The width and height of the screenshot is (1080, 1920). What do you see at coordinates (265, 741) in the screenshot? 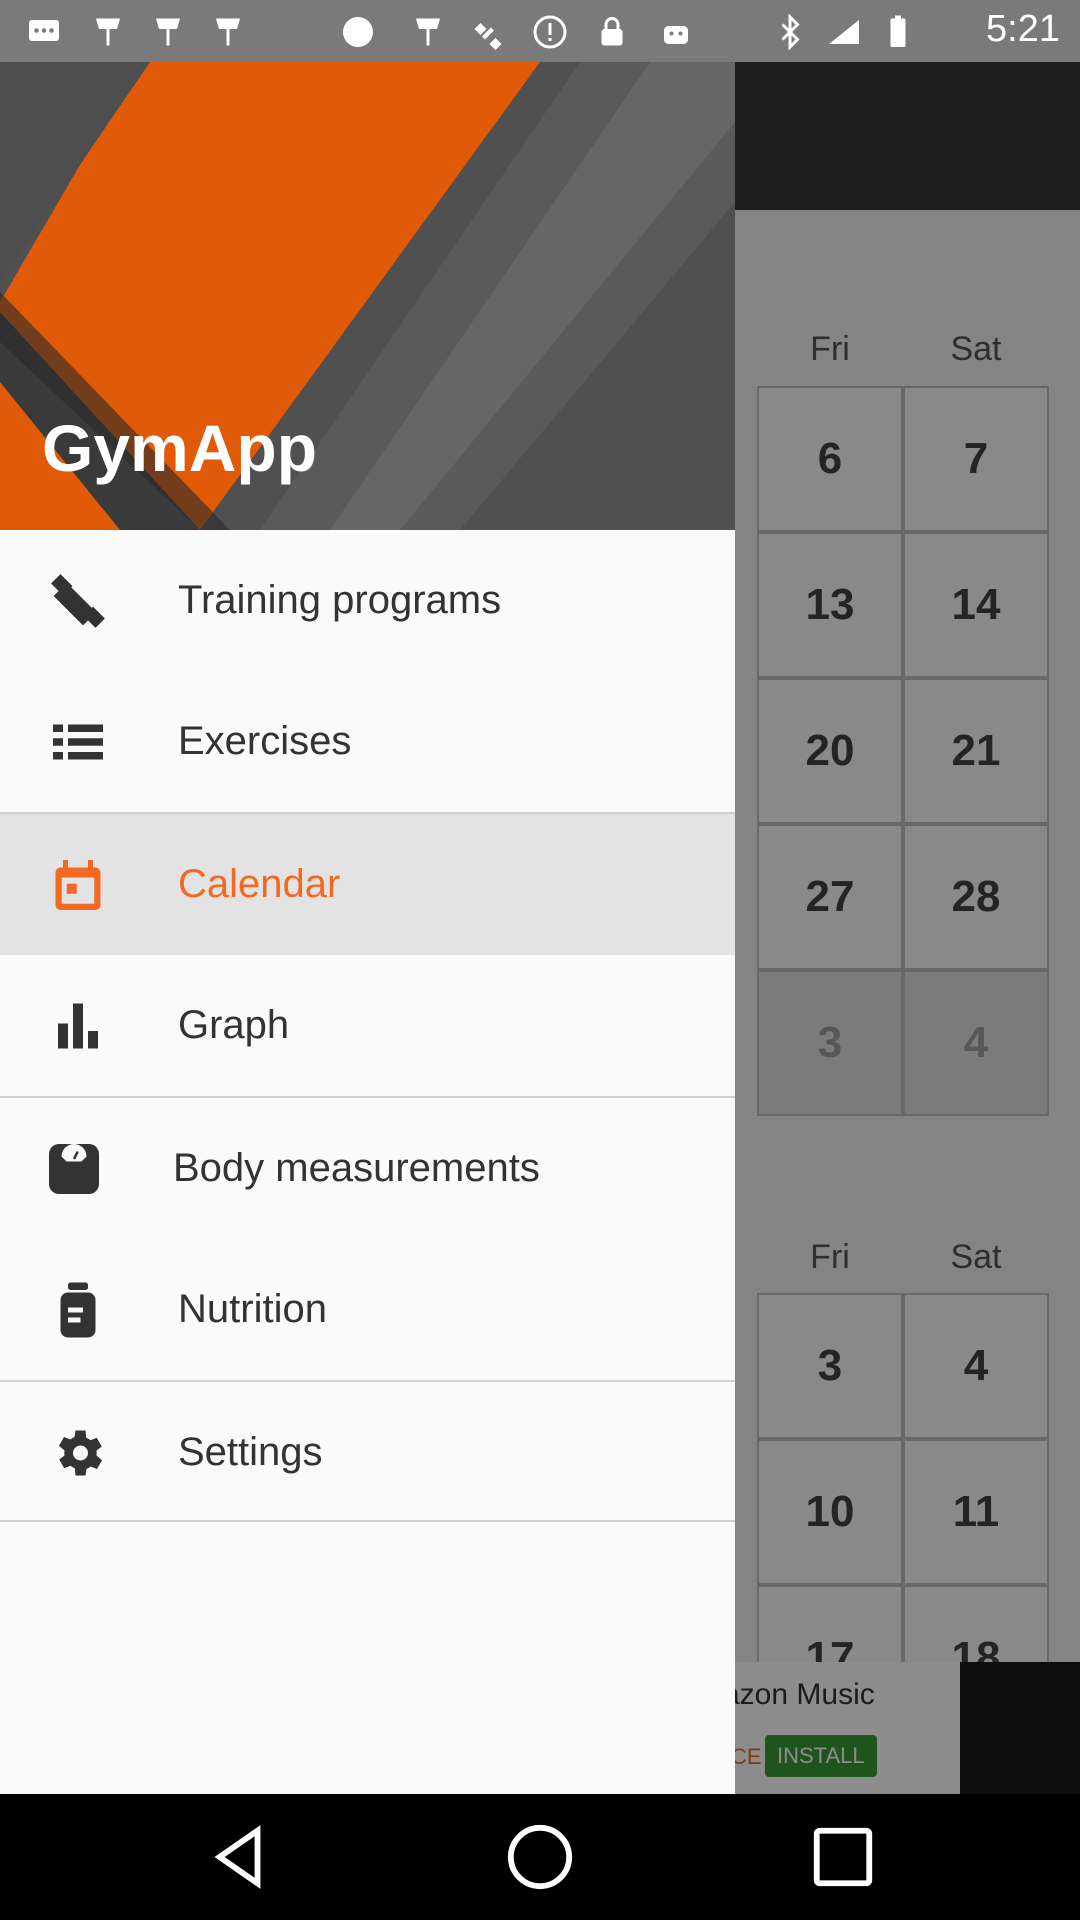
I see `menu-label: Exercises` at bounding box center [265, 741].